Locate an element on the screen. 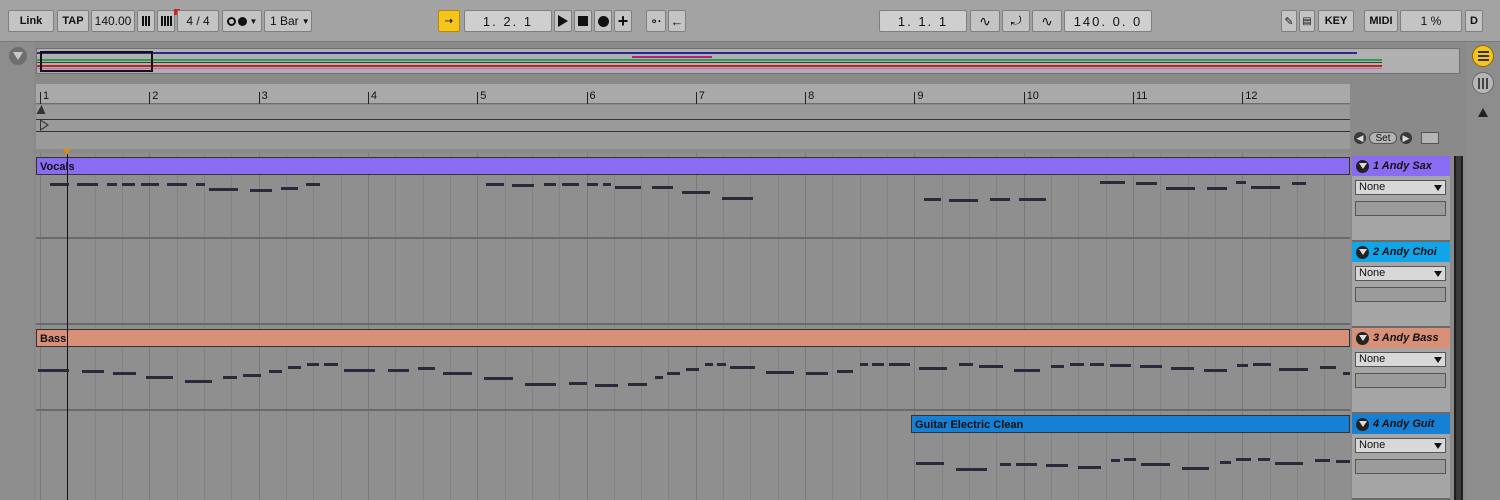 The height and width of the screenshot is (500, 1500). quantize-select: 1 Bar ▼ is located at coordinates (288, 21).